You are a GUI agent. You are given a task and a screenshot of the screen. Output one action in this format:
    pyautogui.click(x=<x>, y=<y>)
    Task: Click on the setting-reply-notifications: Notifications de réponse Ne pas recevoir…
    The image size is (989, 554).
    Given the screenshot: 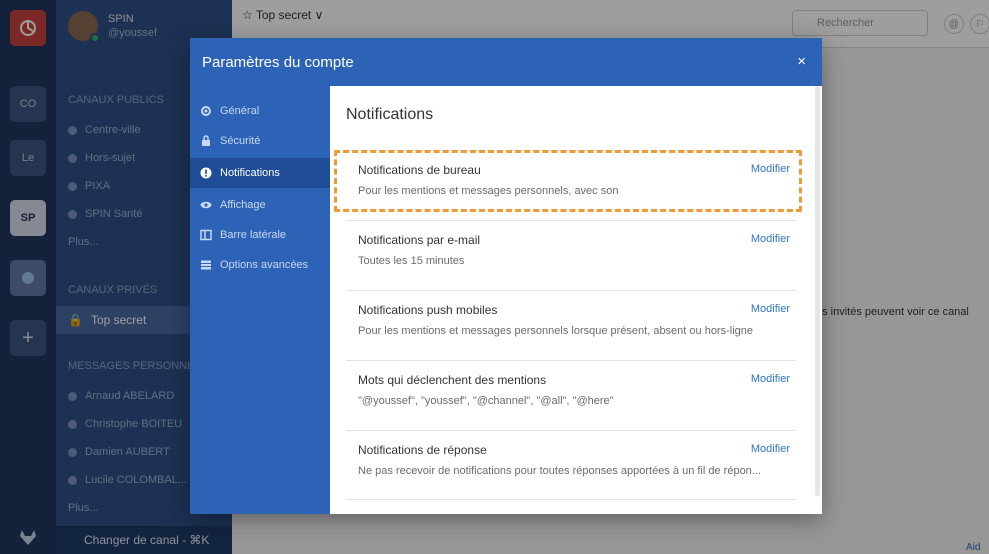 What is the action you would take?
    pyautogui.click(x=571, y=465)
    